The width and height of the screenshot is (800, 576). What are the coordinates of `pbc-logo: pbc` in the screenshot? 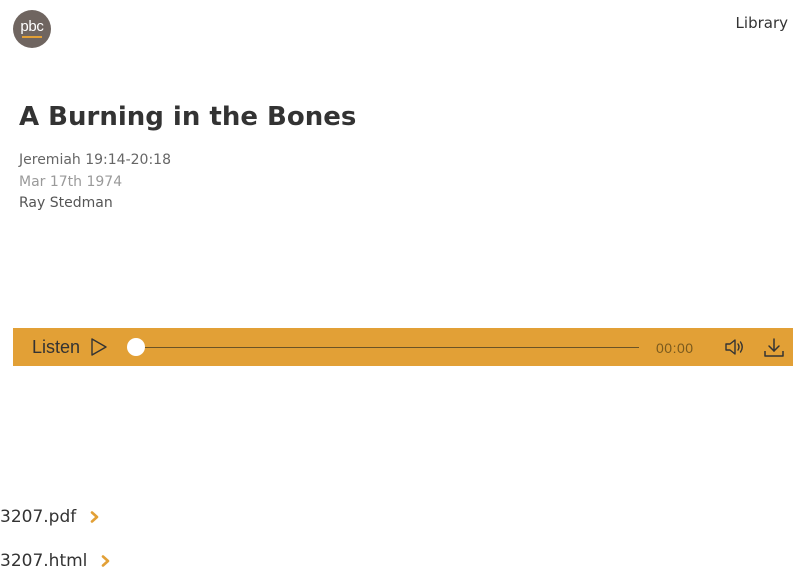 It's located at (32, 29).